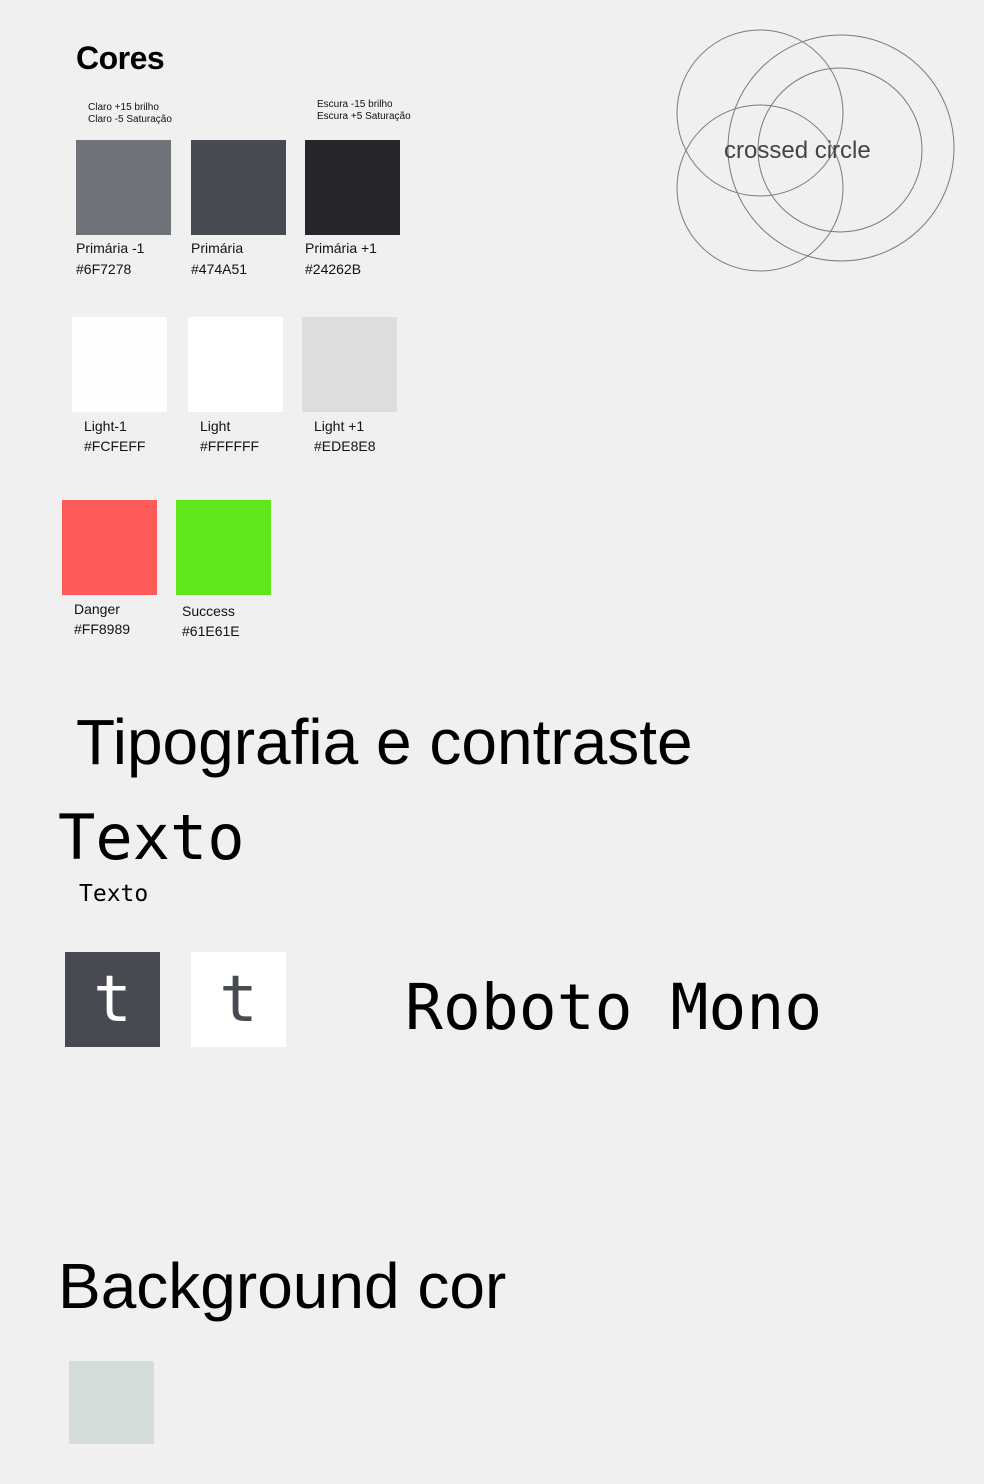 The height and width of the screenshot is (1484, 984). What do you see at coordinates (115, 446) in the screenshot?
I see `swatch-hex-light-minus-1: #FCFEFF` at bounding box center [115, 446].